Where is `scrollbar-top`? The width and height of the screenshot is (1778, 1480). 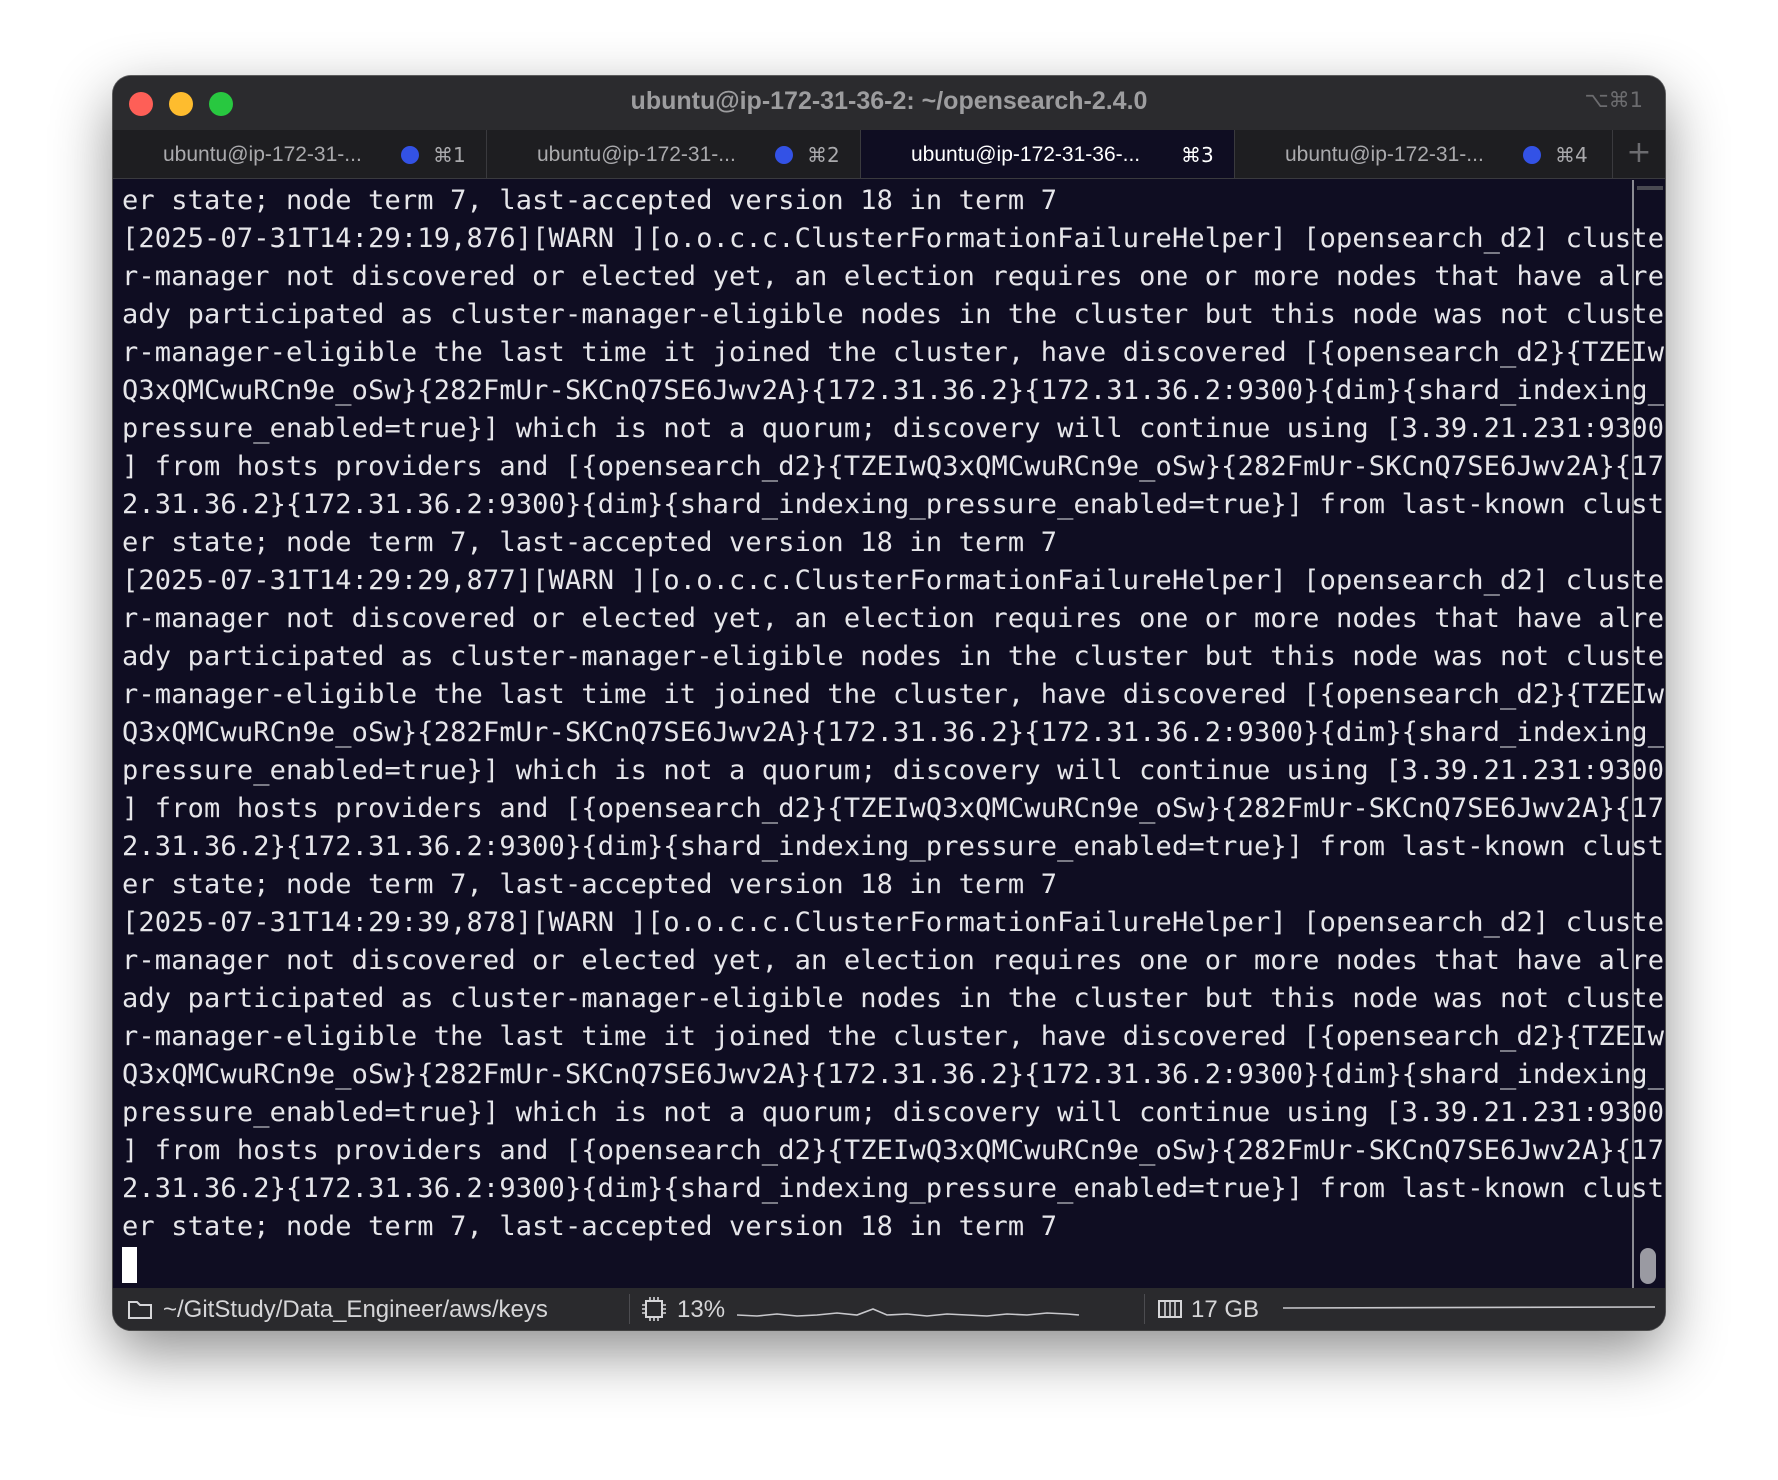 scrollbar-top is located at coordinates (1650, 188).